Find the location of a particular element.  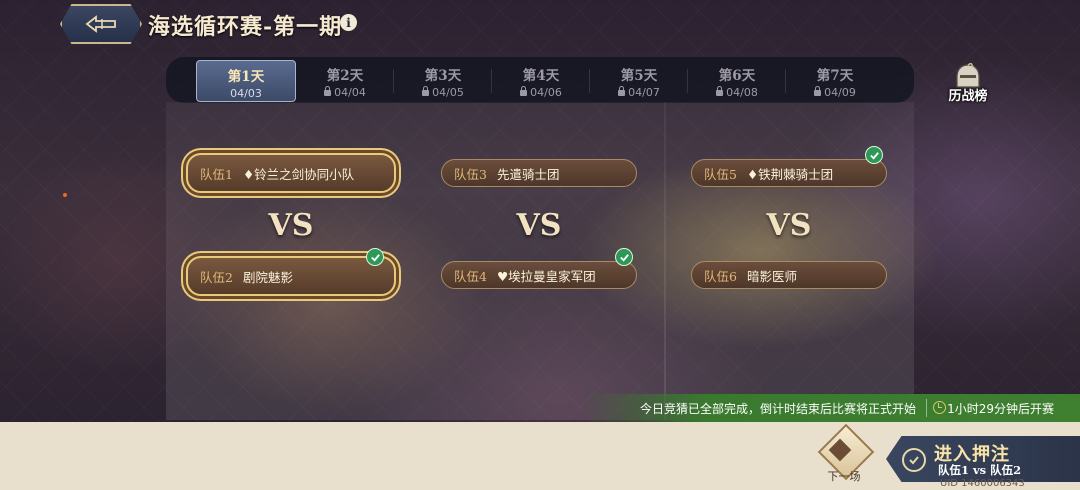

team-name: 暗影医师 is located at coordinates (771, 276).